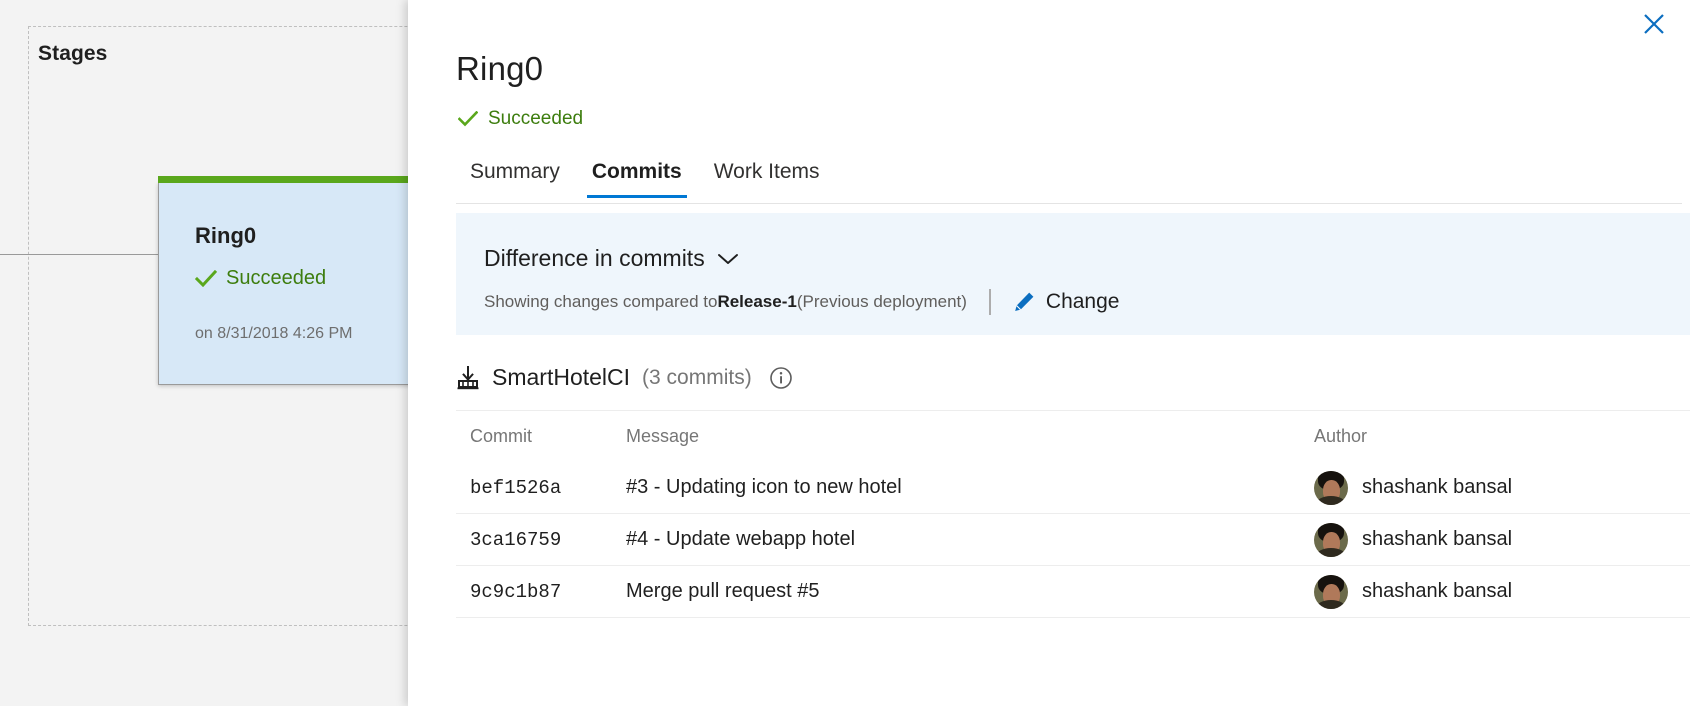 The image size is (1690, 706). What do you see at coordinates (285, 179) in the screenshot?
I see `stage-card-status-bar` at bounding box center [285, 179].